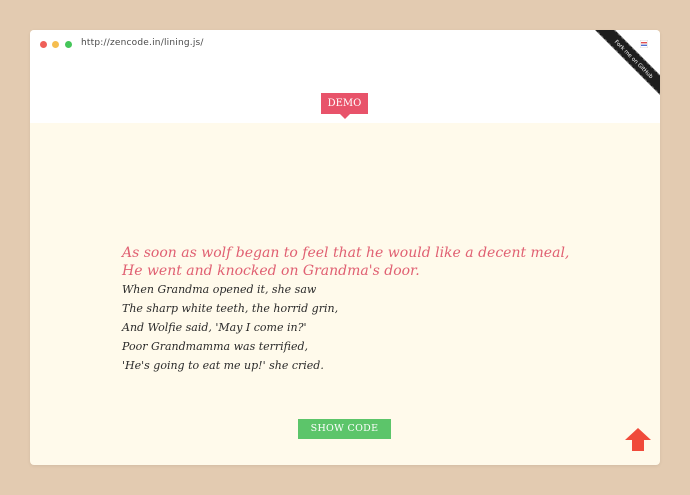 The width and height of the screenshot is (690, 495). Describe the element at coordinates (345, 45) in the screenshot. I see `browser-titlebar: http://zencode.in/lining.js/` at that location.